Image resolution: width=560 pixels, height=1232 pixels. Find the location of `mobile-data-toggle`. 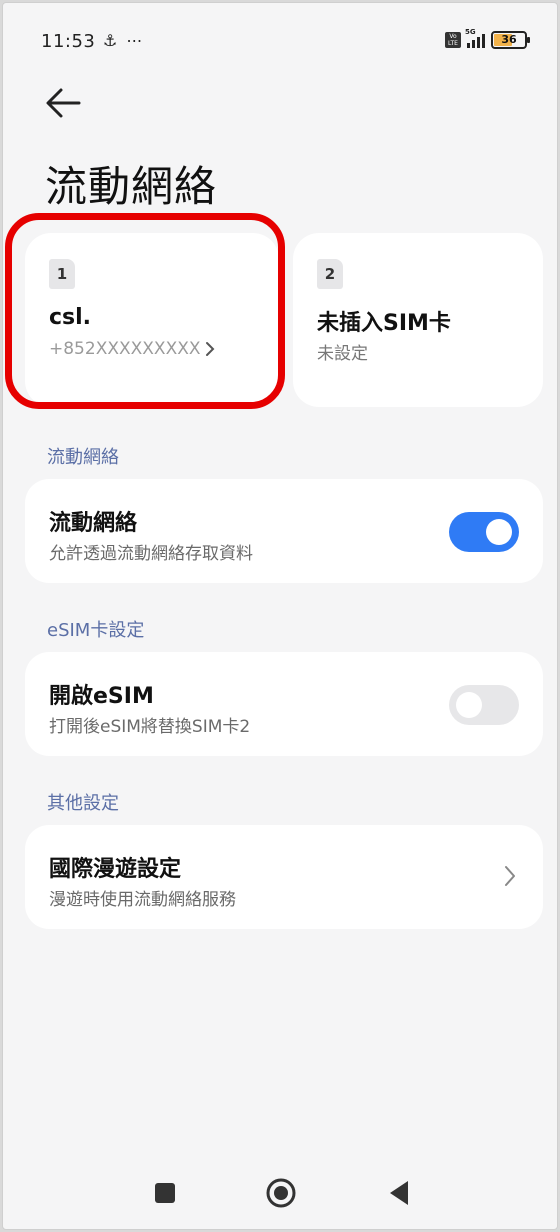

mobile-data-toggle is located at coordinates (484, 532).